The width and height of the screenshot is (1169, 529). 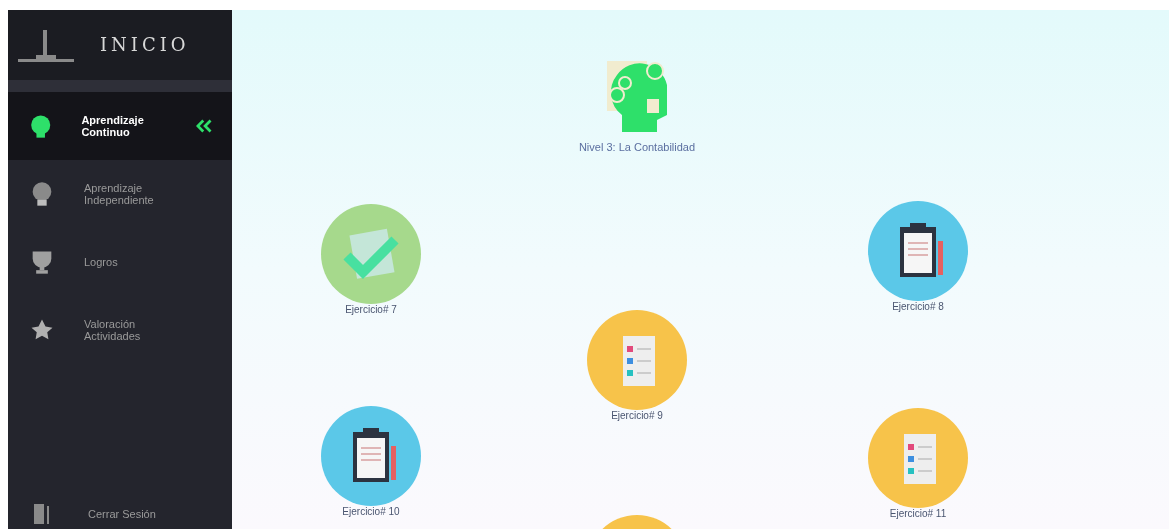 I want to click on nav-item: Aprendizaje Independiente, so click(x=120, y=194).